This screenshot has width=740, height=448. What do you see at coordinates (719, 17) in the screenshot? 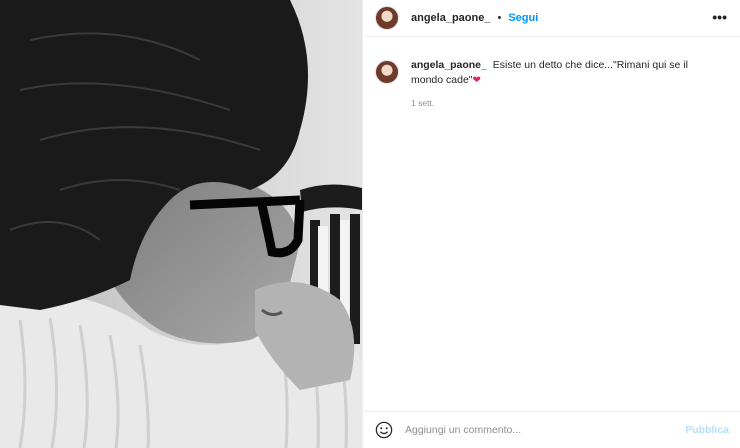
I see `more-options-icon: •••` at bounding box center [719, 17].